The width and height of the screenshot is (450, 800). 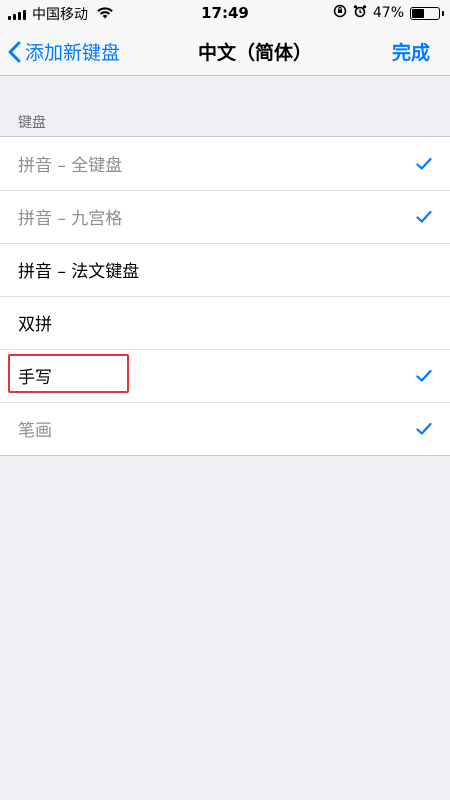 What do you see at coordinates (225, 51) in the screenshot?
I see `navigation-bar: 添加新键盘 中文（简体） 完成` at bounding box center [225, 51].